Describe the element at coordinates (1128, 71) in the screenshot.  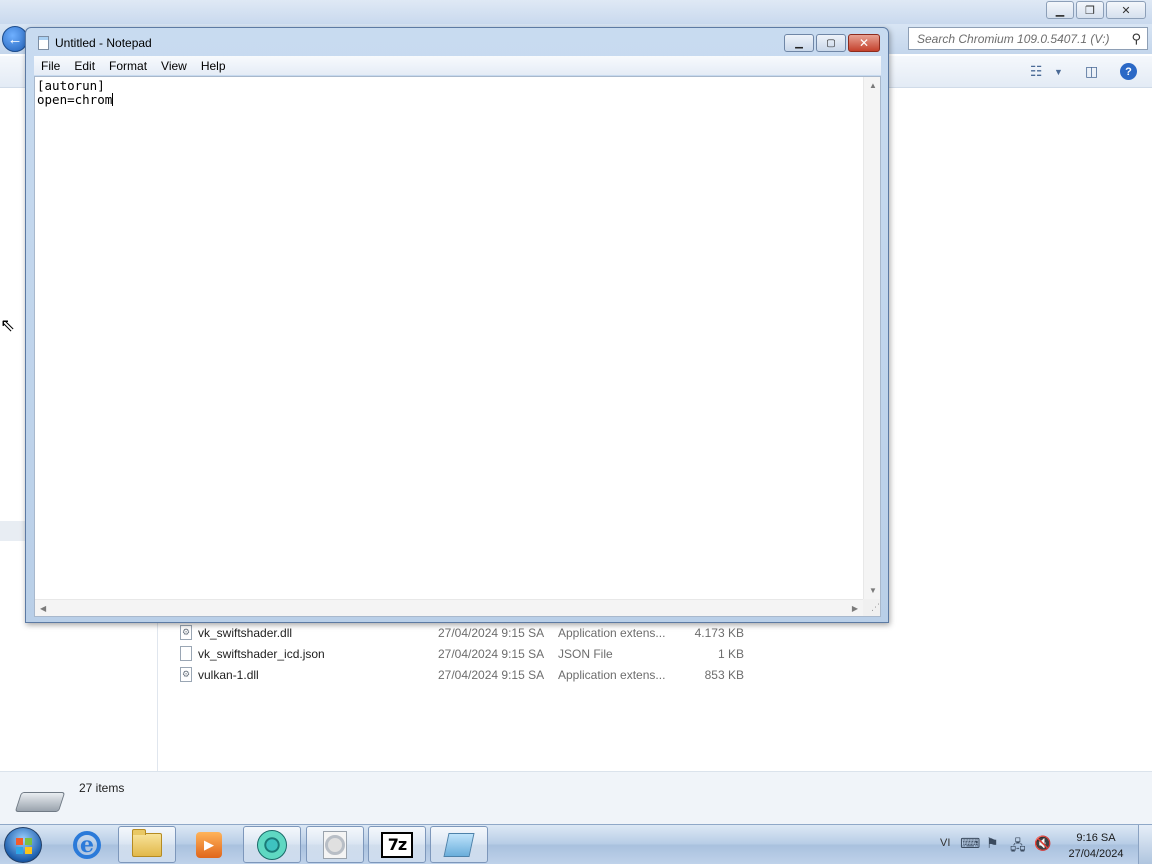
I see `help-icon: ?` at that location.